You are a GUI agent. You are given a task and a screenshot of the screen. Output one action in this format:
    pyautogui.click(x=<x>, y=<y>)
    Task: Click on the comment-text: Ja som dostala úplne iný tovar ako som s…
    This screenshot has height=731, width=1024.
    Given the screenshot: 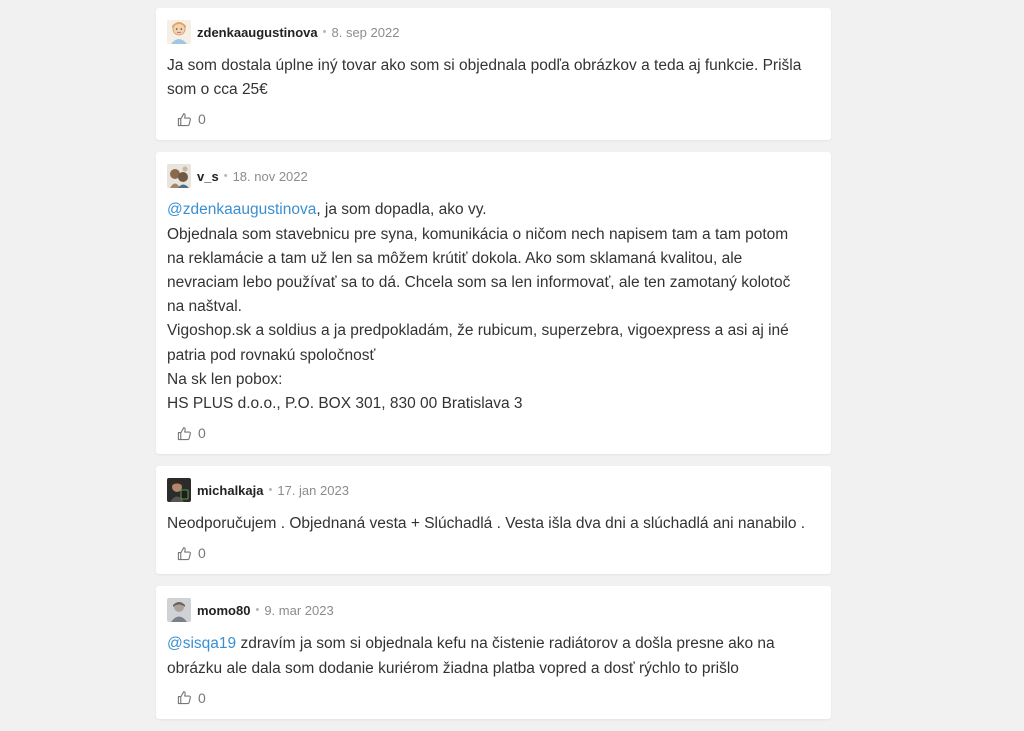 What is the action you would take?
    pyautogui.click(x=493, y=78)
    